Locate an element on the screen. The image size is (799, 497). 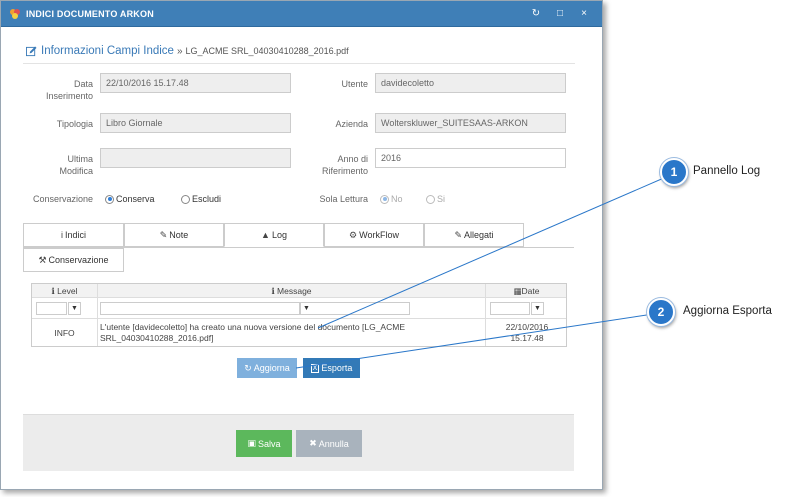
callout-label-2: Aggiorna Esporta is located at coordinates (727, 311).